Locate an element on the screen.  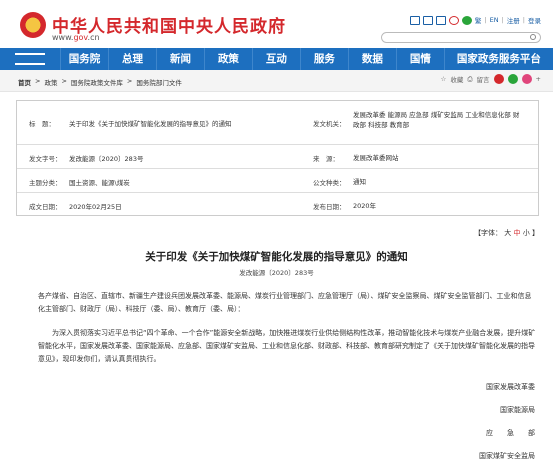
wechat-icon is located at coordinates (466, 20).